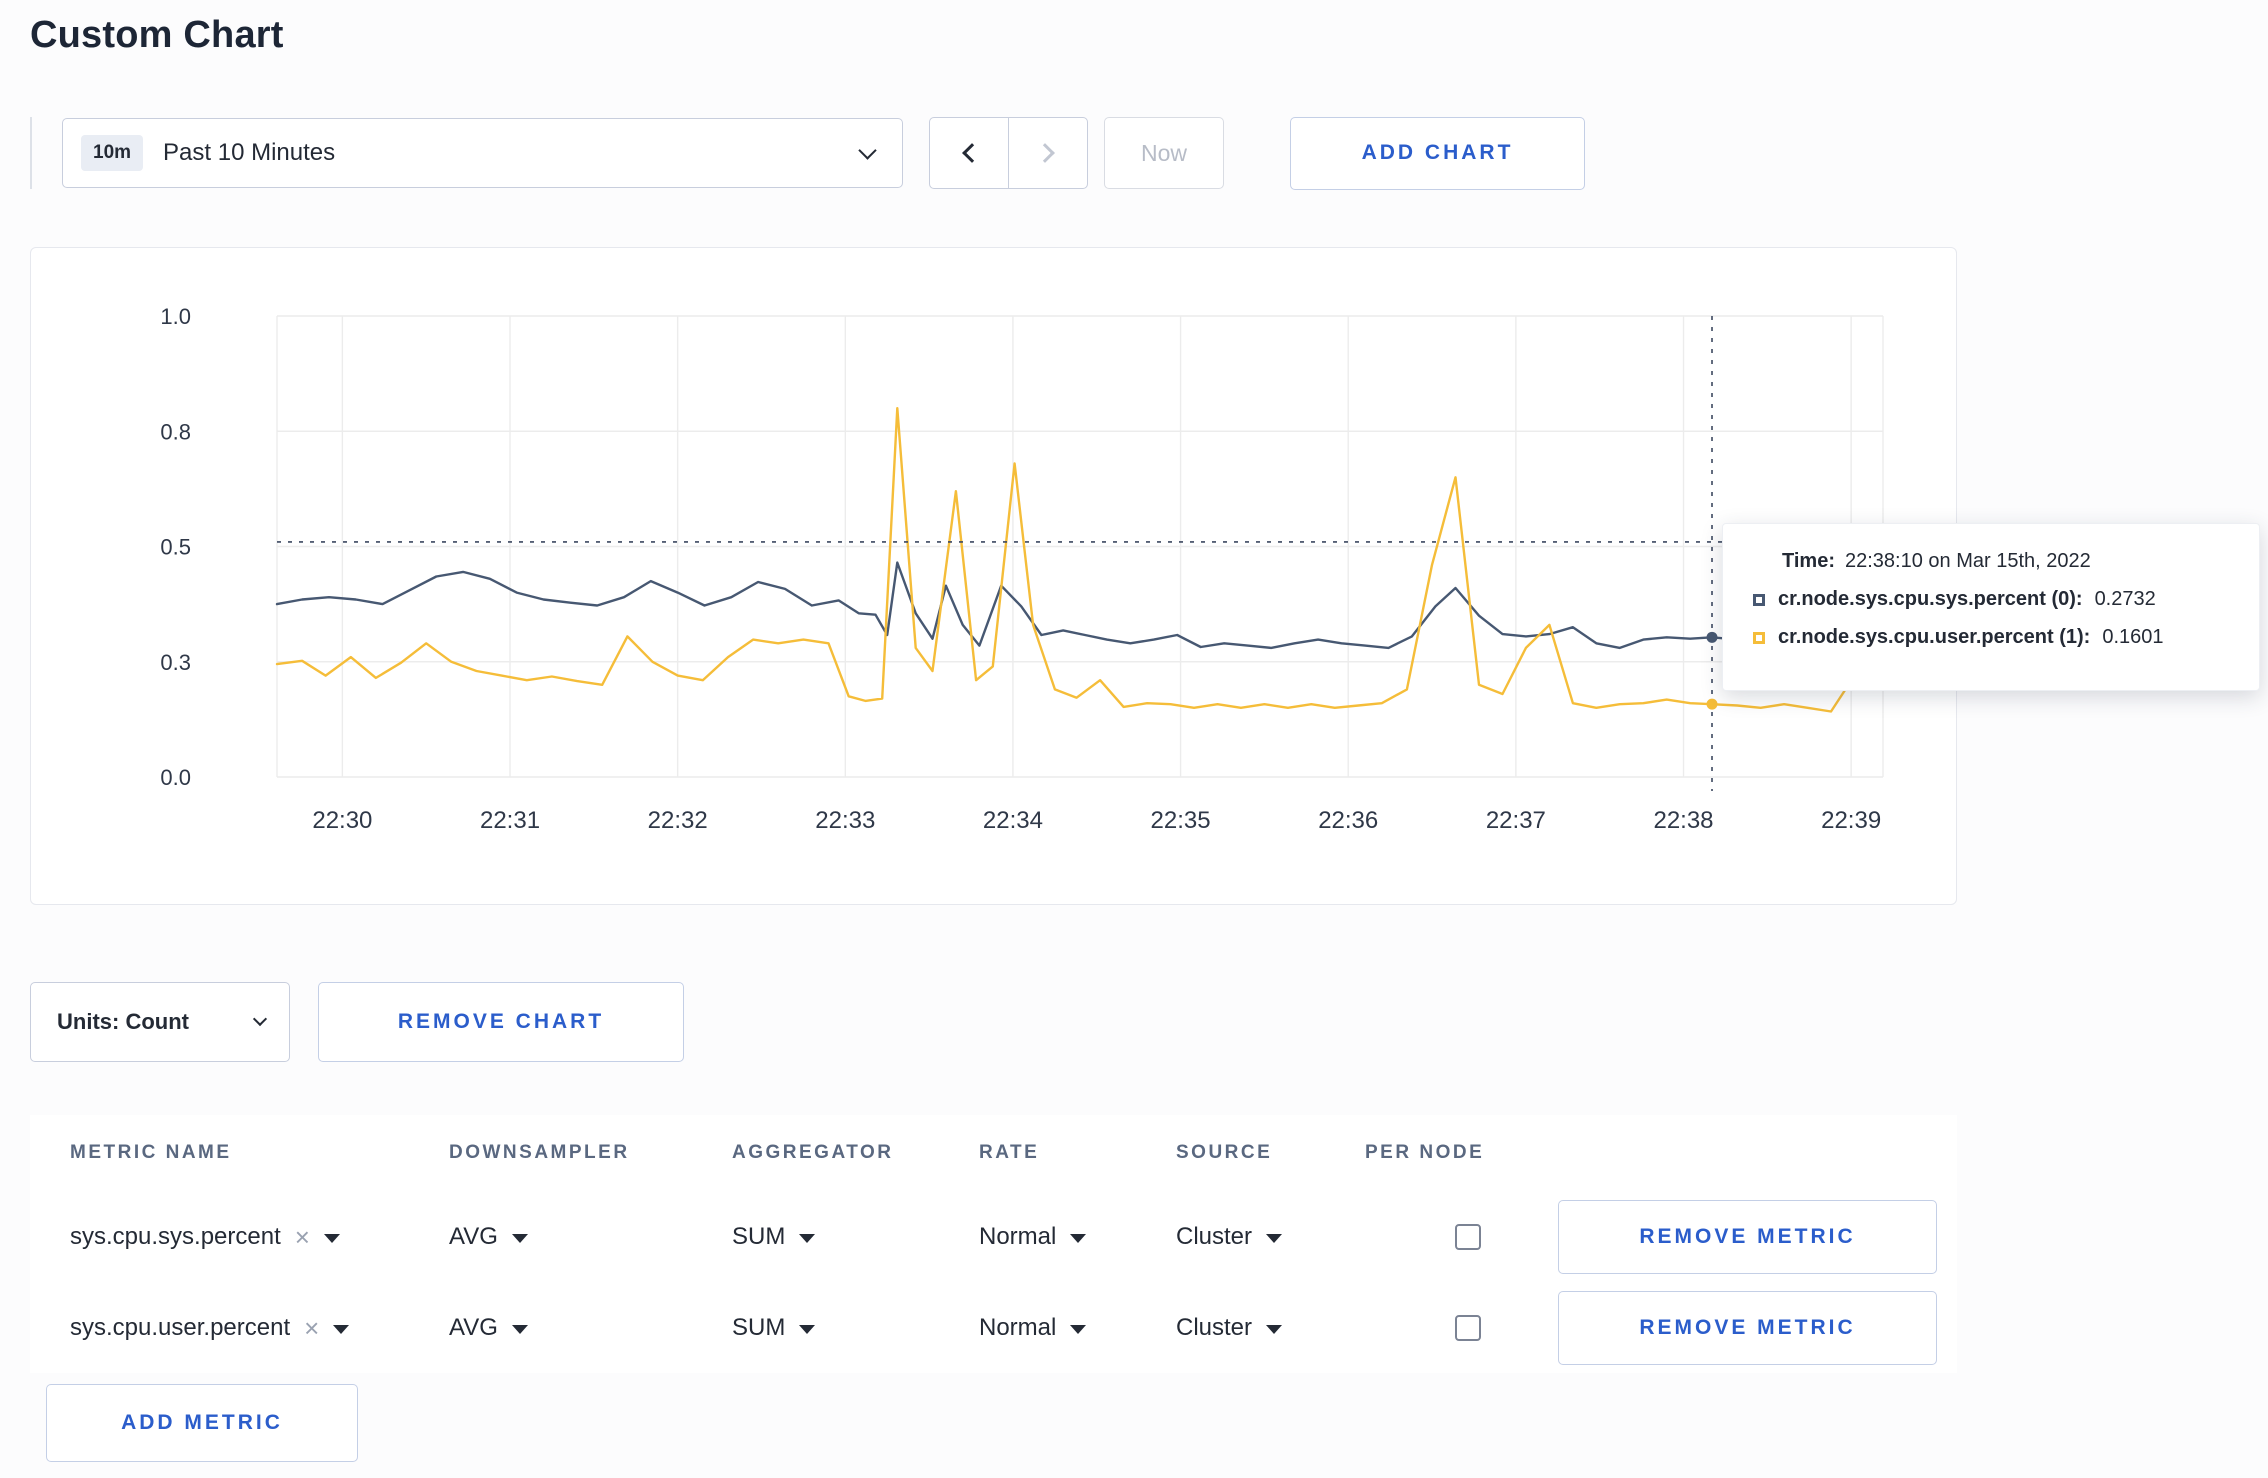 This screenshot has height=1478, width=2268. Describe the element at coordinates (180, 1327) in the screenshot. I see `metric-name-value: sys.cpu.user.percent` at that location.